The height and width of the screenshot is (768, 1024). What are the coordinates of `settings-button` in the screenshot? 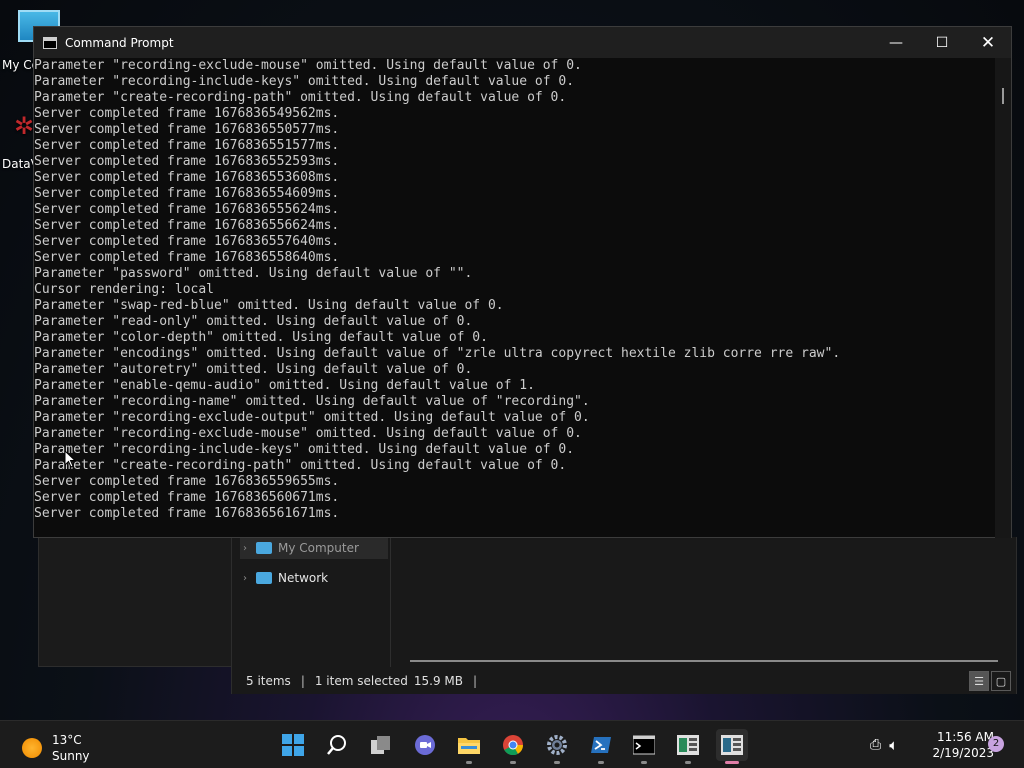 It's located at (557, 746).